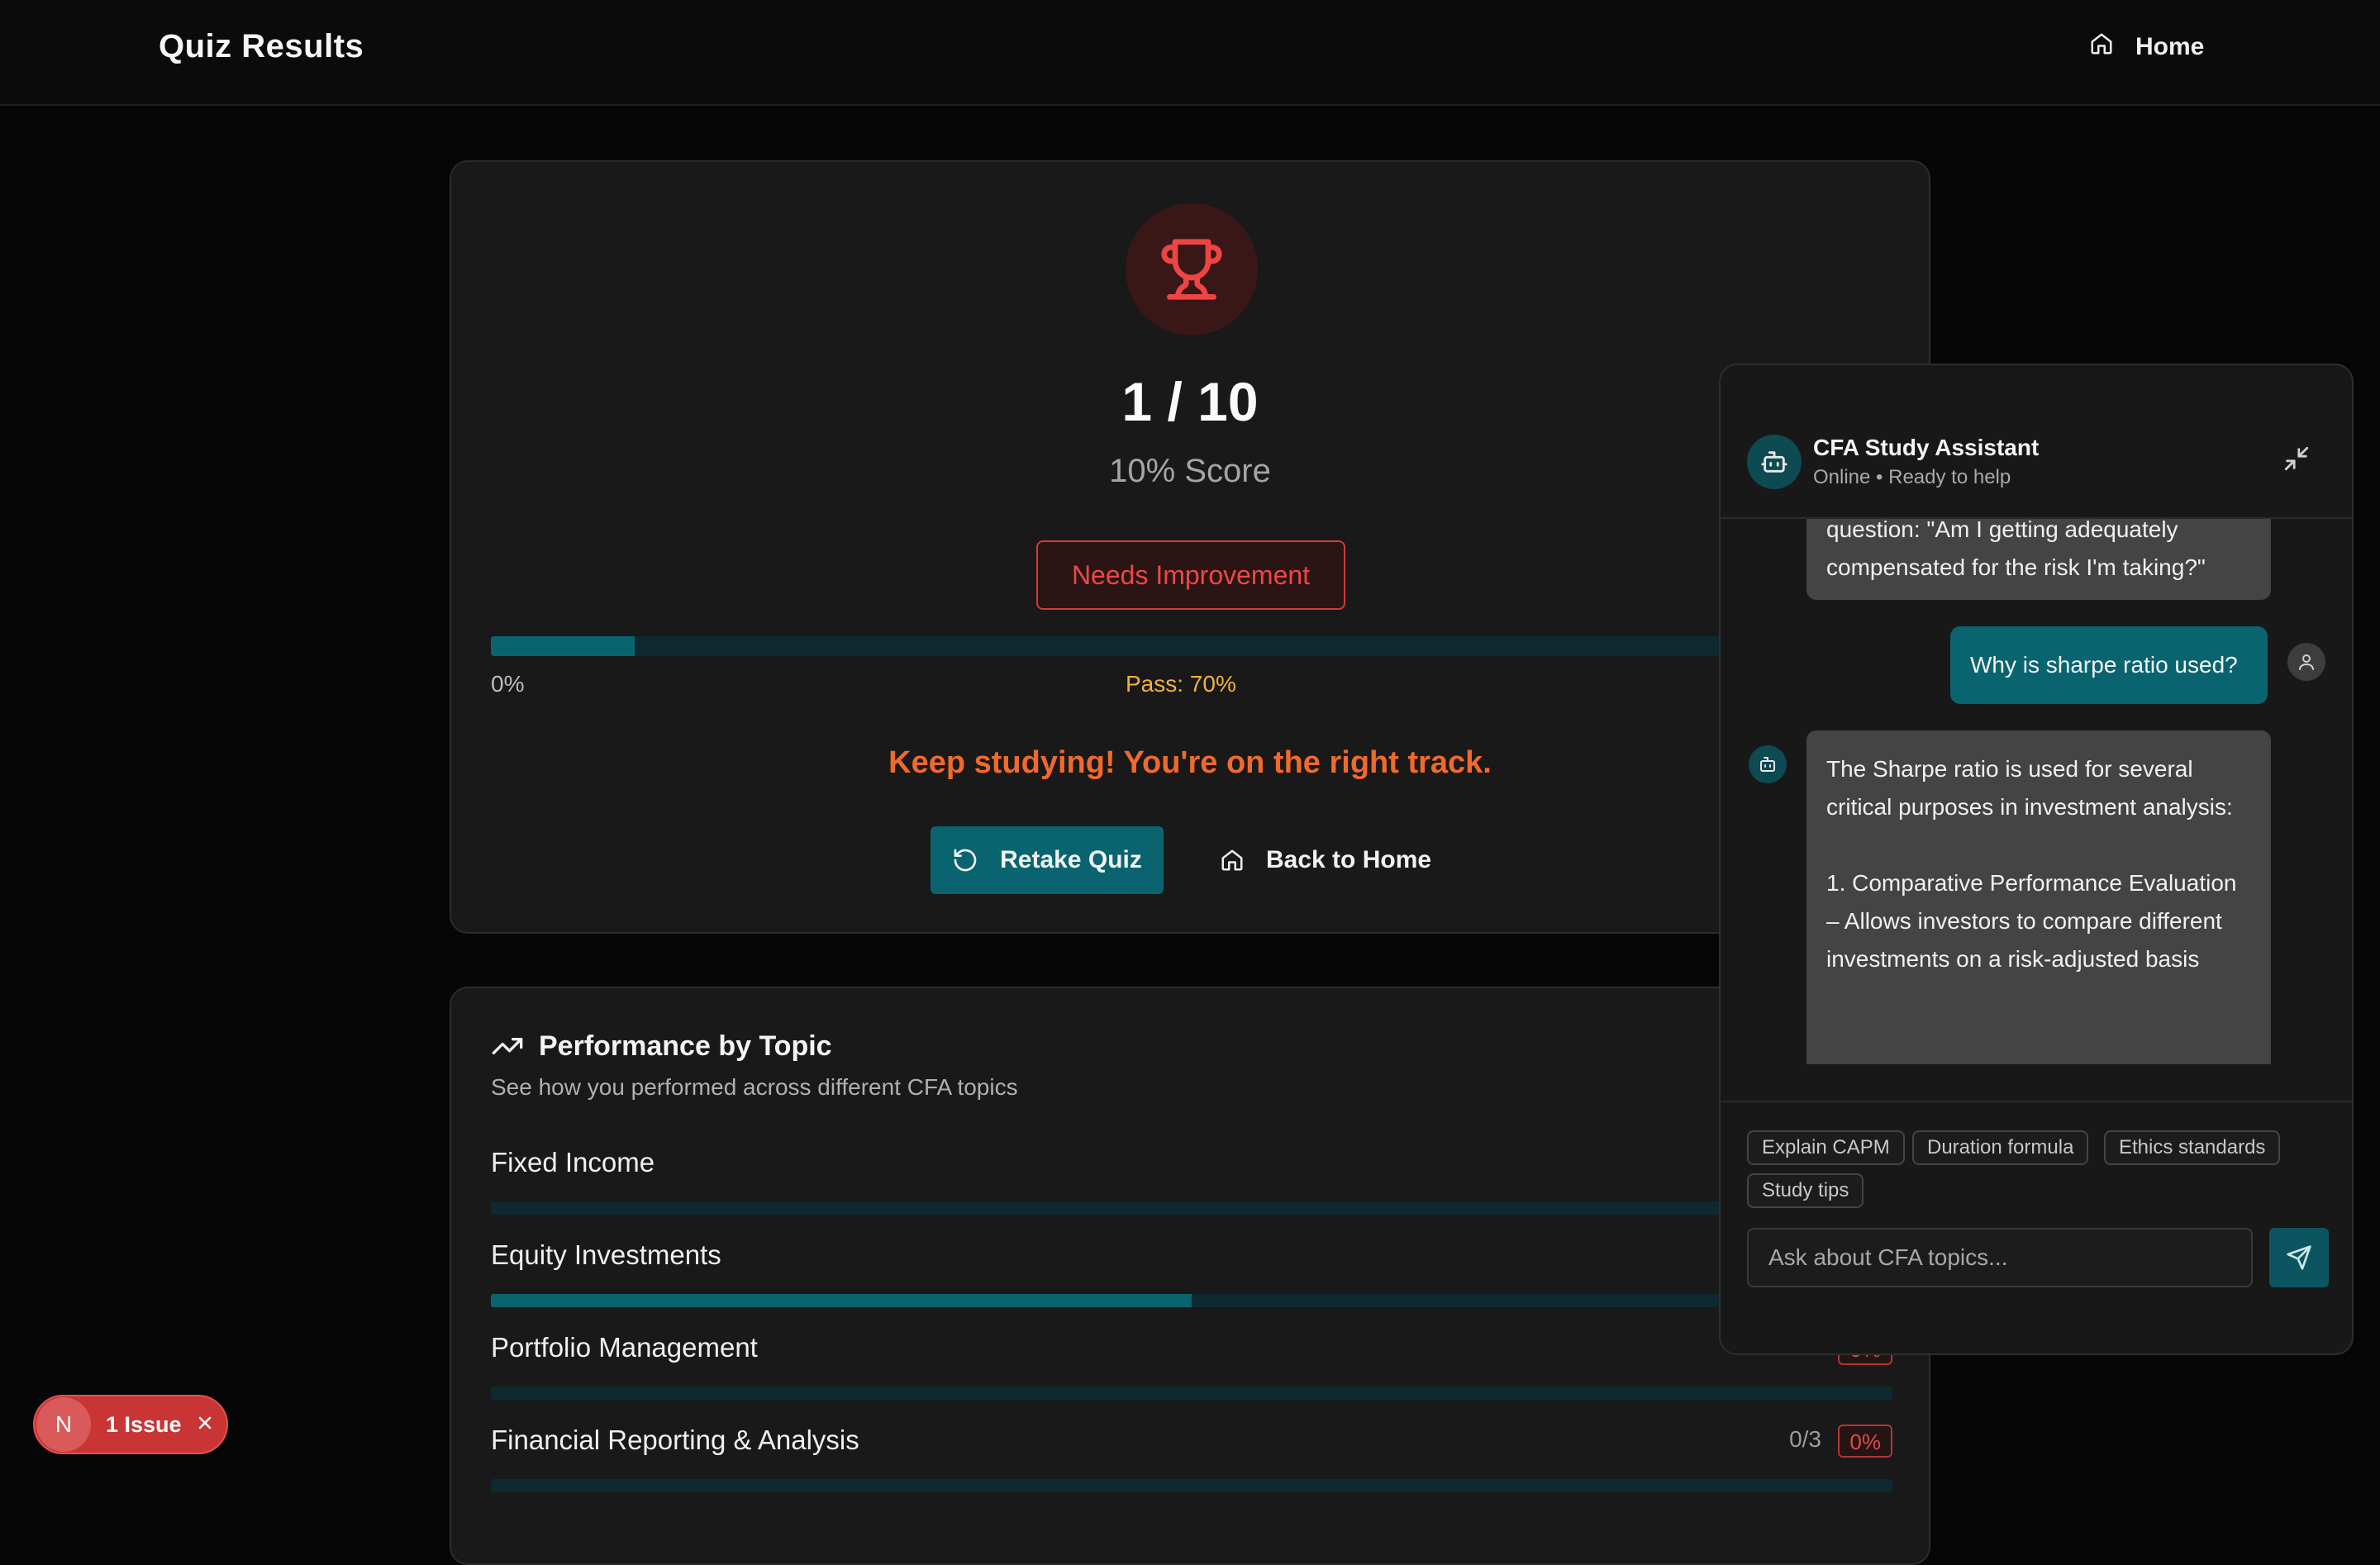  Describe the element at coordinates (573, 1162) in the screenshot. I see `topic-name: Fixed Income` at that location.